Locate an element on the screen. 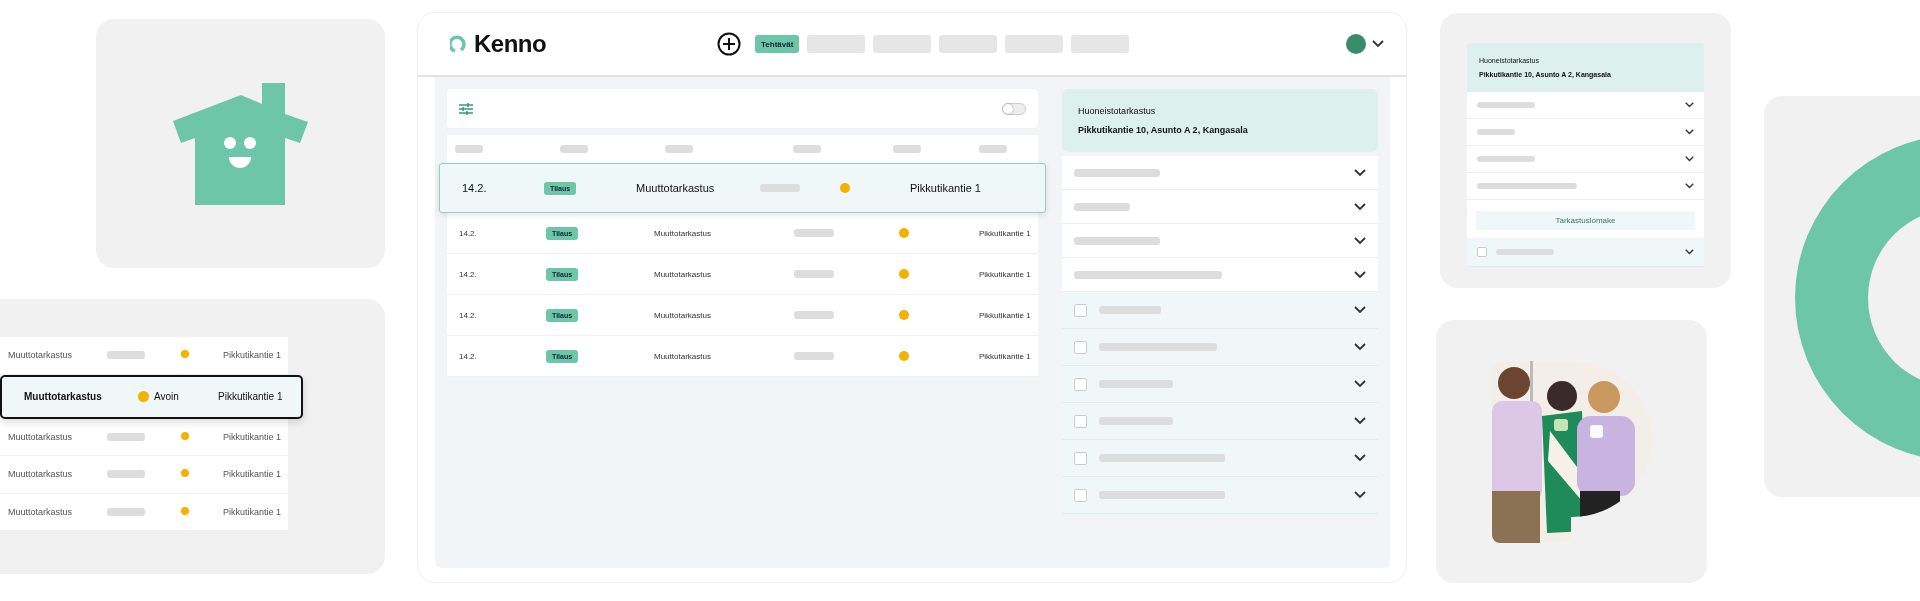  address-text: Pikkutikantie 10, Asunto A 2, Kangasala is located at coordinates (1163, 130).